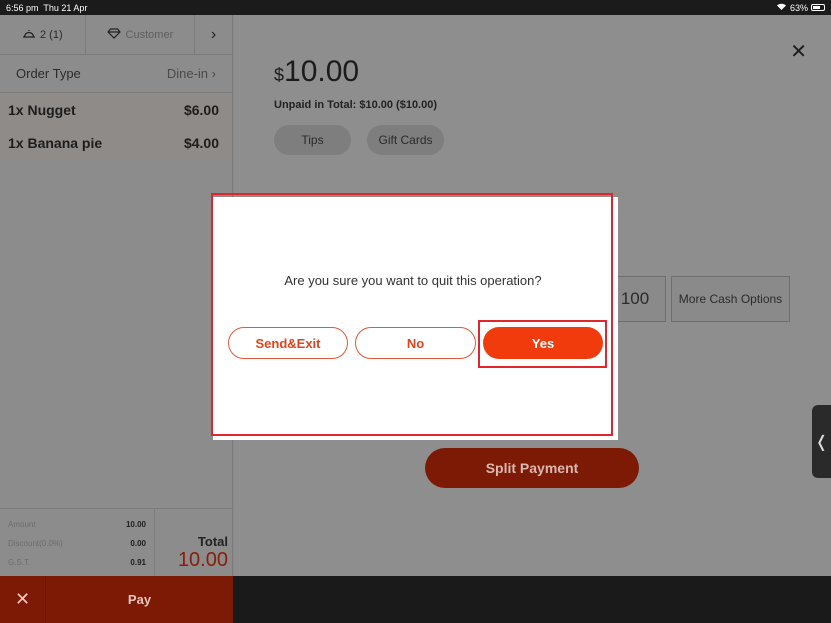 This screenshot has width=831, height=623. Describe the element at coordinates (312, 140) in the screenshot. I see `tips-button: Tips` at that location.